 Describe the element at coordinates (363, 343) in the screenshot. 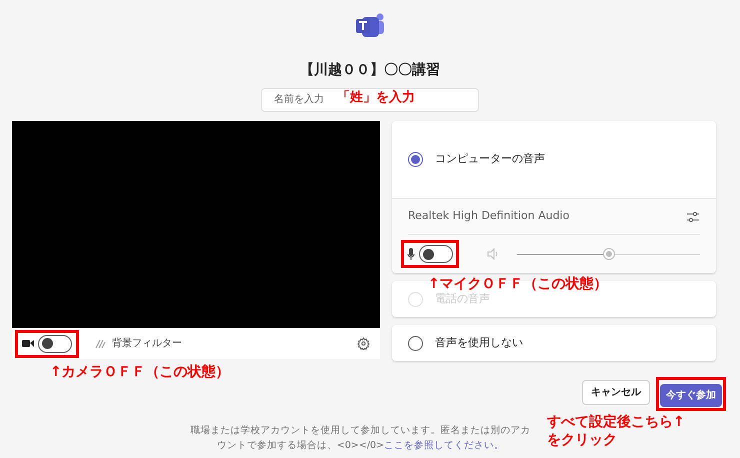

I see `settings-icon` at that location.